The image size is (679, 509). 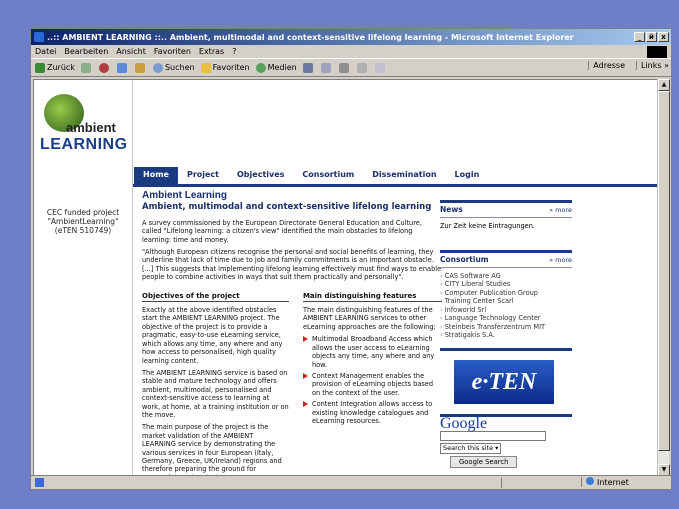 What do you see at coordinates (157, 67) in the screenshot?
I see `search-icon` at bounding box center [157, 67].